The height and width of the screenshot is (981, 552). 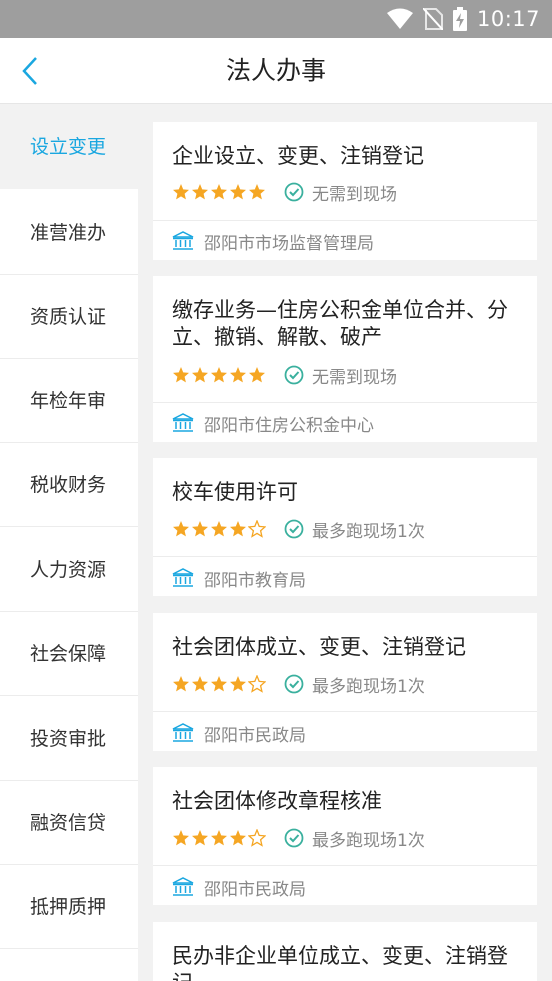 What do you see at coordinates (255, 580) in the screenshot?
I see `department-name: 邵阳市教育局` at bounding box center [255, 580].